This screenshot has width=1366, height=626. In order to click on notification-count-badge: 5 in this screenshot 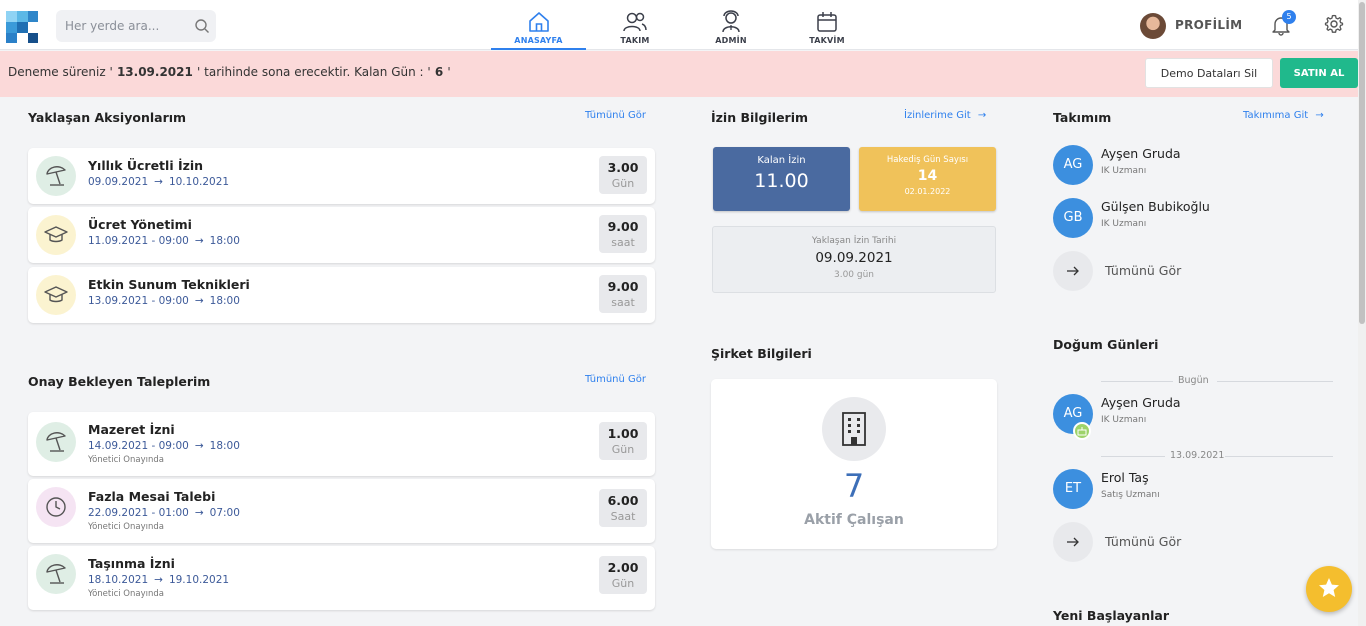, I will do `click(1289, 17)`.